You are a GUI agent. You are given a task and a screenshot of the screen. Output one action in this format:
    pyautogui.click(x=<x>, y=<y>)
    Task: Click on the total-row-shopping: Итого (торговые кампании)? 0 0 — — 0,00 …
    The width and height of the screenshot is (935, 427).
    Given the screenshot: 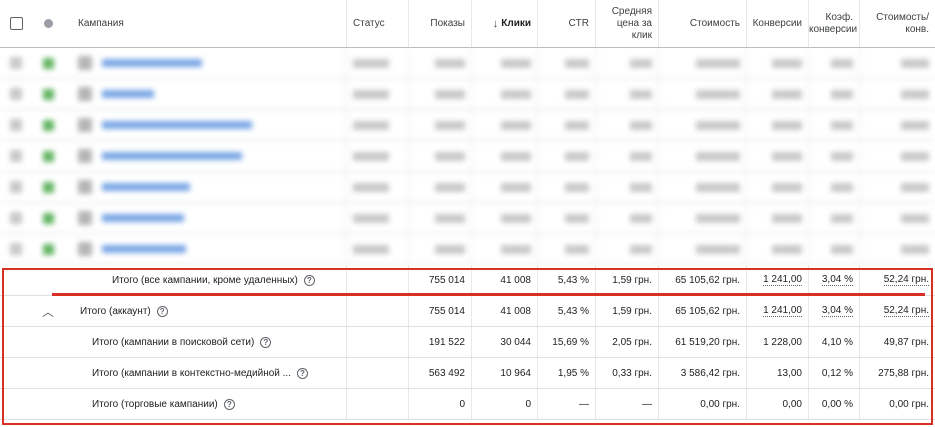 What is the action you would take?
    pyautogui.click(x=467, y=404)
    